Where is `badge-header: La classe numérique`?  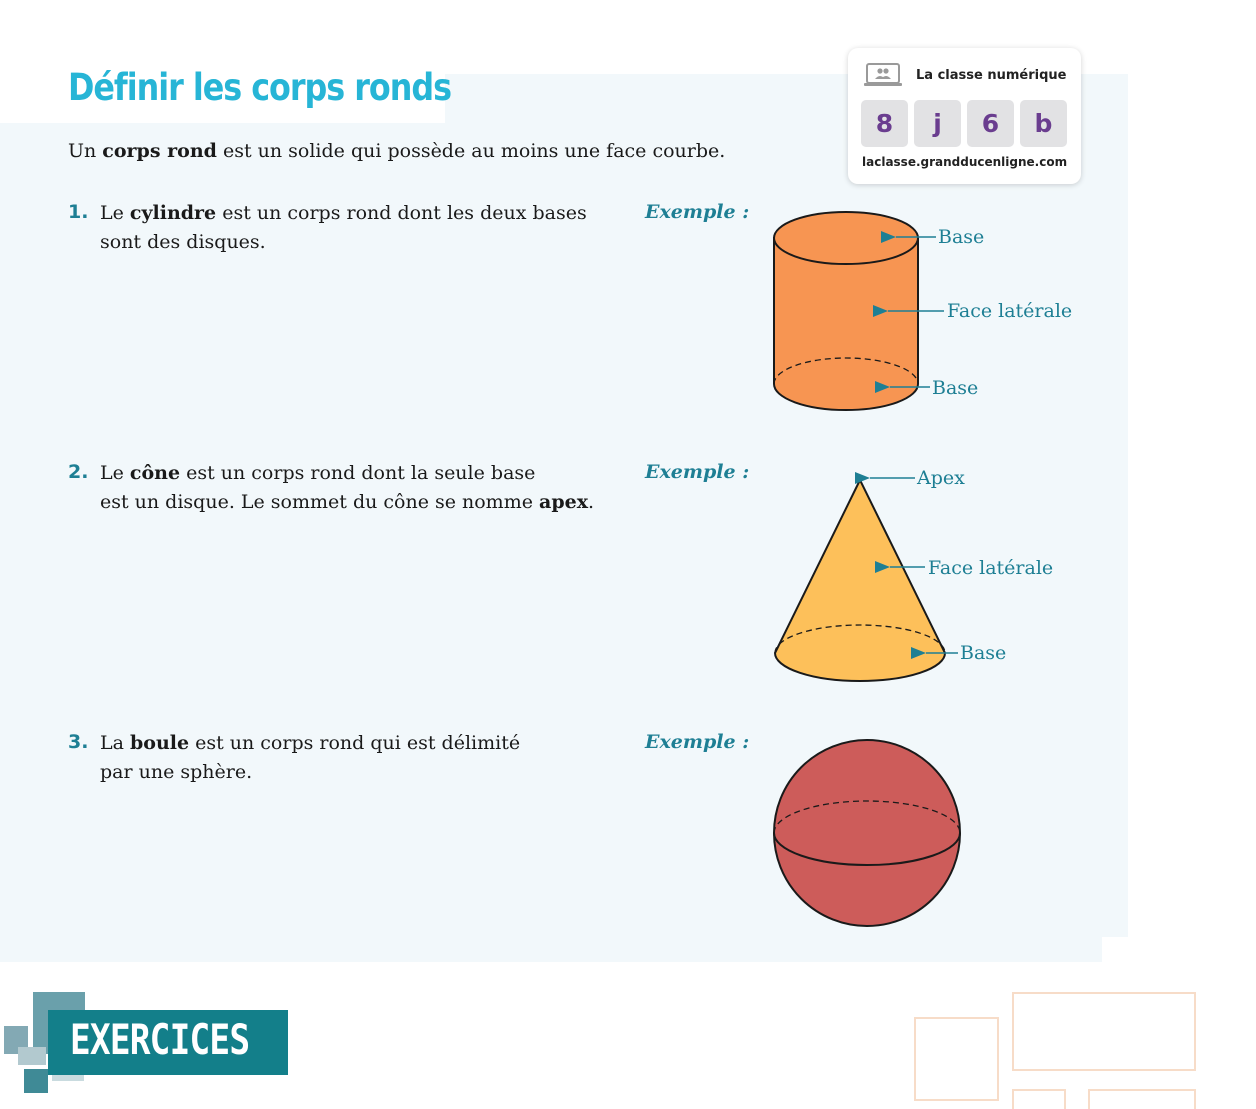
badge-header: La classe numérique is located at coordinates (965, 75).